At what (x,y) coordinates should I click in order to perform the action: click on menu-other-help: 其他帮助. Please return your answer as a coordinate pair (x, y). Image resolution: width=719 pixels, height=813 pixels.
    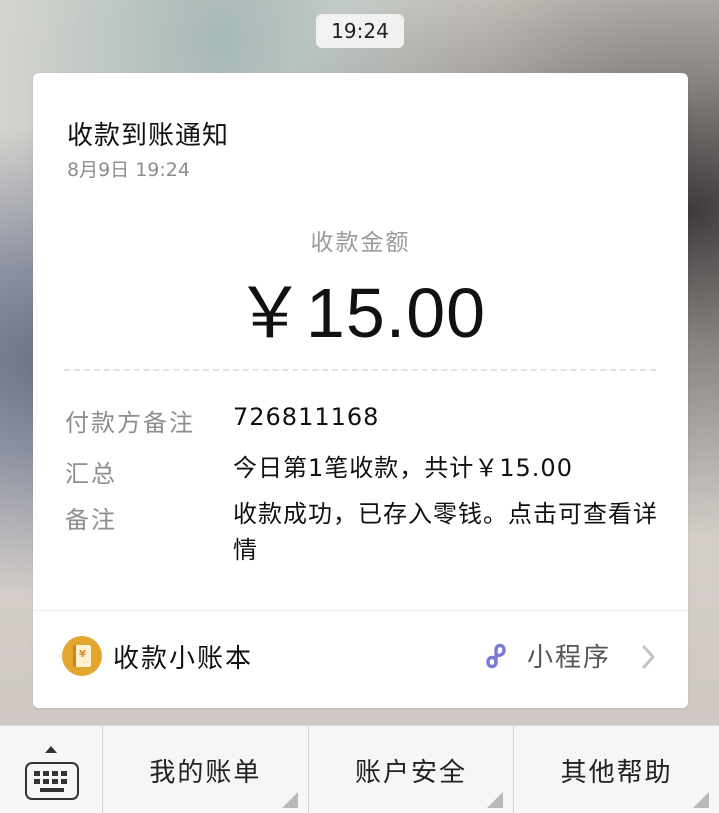
    Looking at the image, I should click on (616, 769).